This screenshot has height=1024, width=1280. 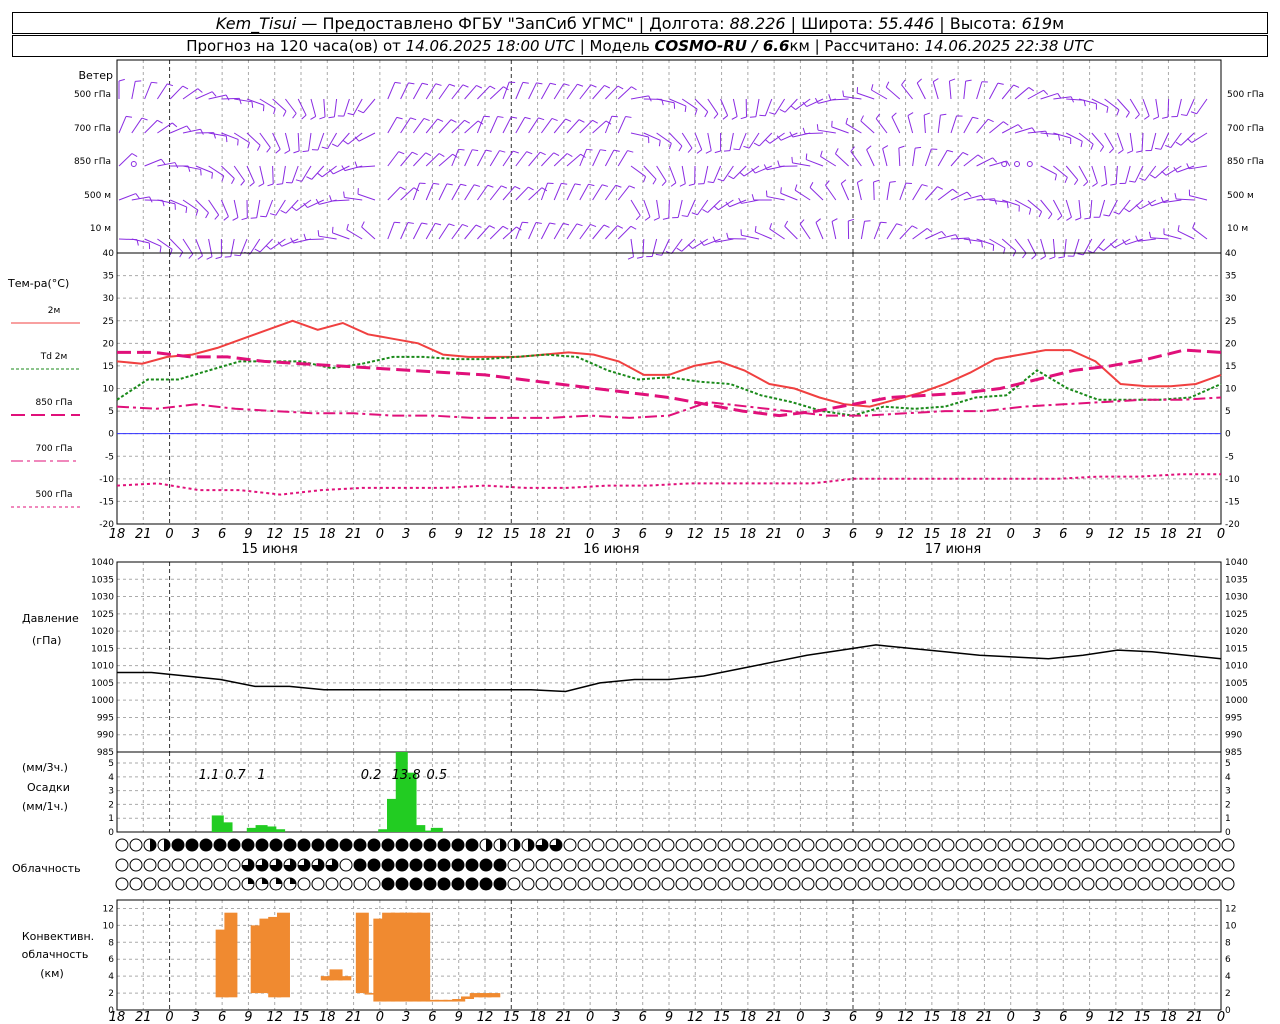 What do you see at coordinates (102, 615) in the screenshot?
I see `pressure-tick-left: 1025` at bounding box center [102, 615].